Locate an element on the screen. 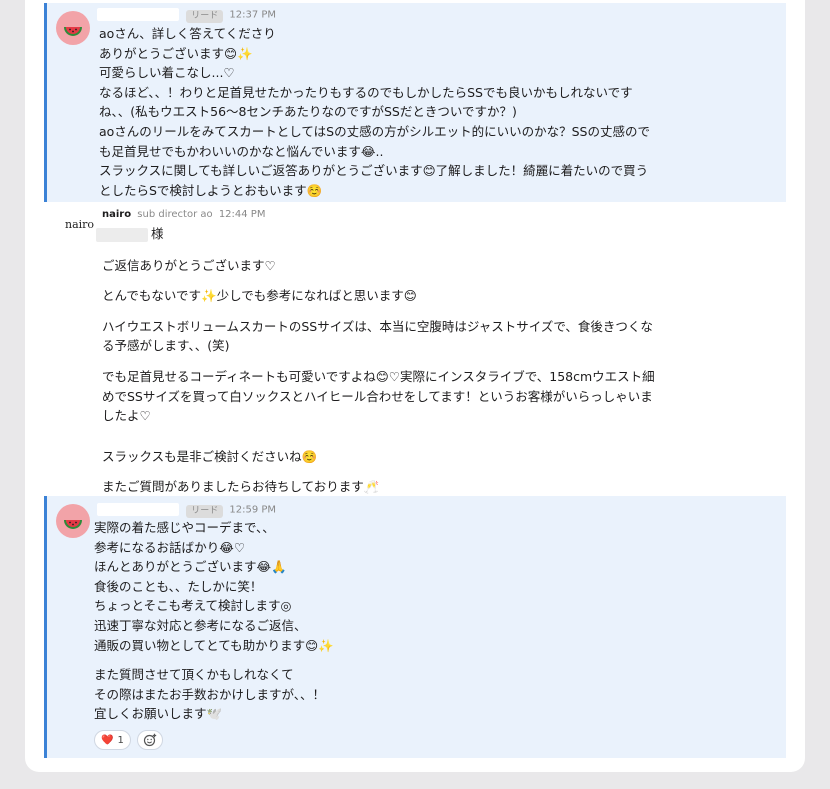  message-line: 食後のことも、、たしかに笑！ is located at coordinates (178, 586).